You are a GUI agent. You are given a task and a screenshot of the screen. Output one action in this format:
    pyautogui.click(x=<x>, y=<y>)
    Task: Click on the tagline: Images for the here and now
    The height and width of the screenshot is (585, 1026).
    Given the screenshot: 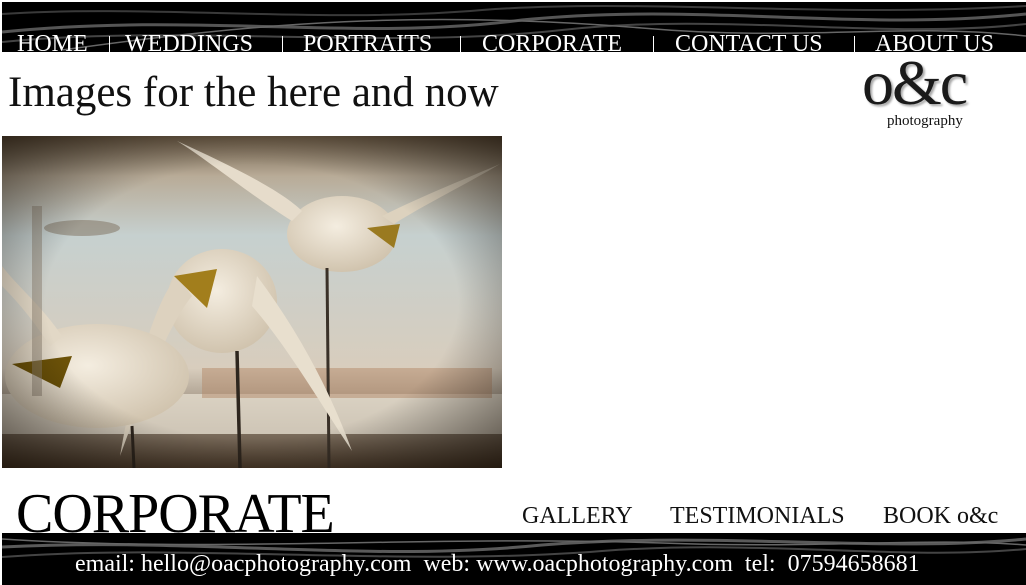 What is the action you would take?
    pyautogui.click(x=253, y=92)
    